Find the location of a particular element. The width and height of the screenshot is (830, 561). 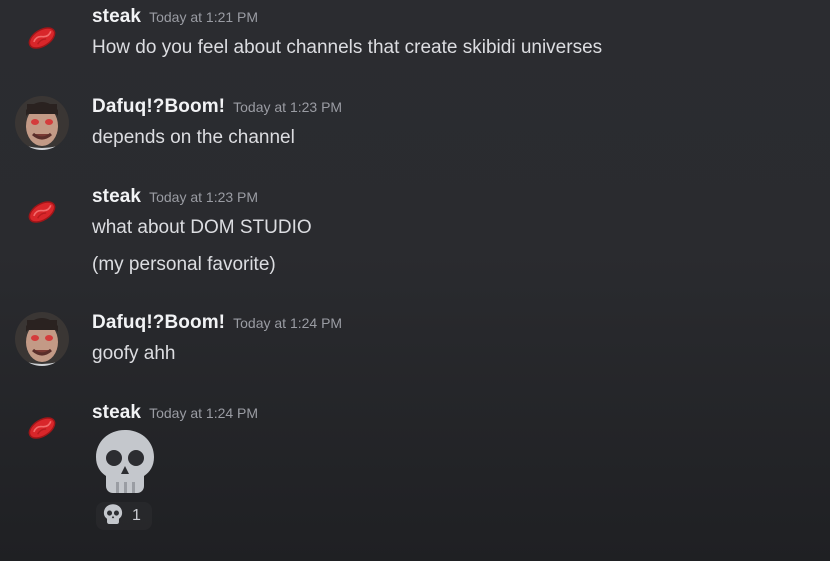

message-text: goofy ahh is located at coordinates (134, 353).